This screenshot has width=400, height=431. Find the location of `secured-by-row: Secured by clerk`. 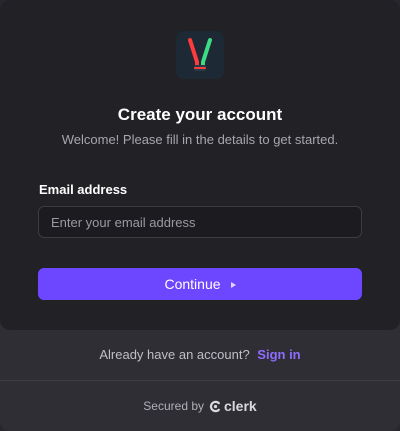

secured-by-row: Secured by clerk is located at coordinates (200, 406).